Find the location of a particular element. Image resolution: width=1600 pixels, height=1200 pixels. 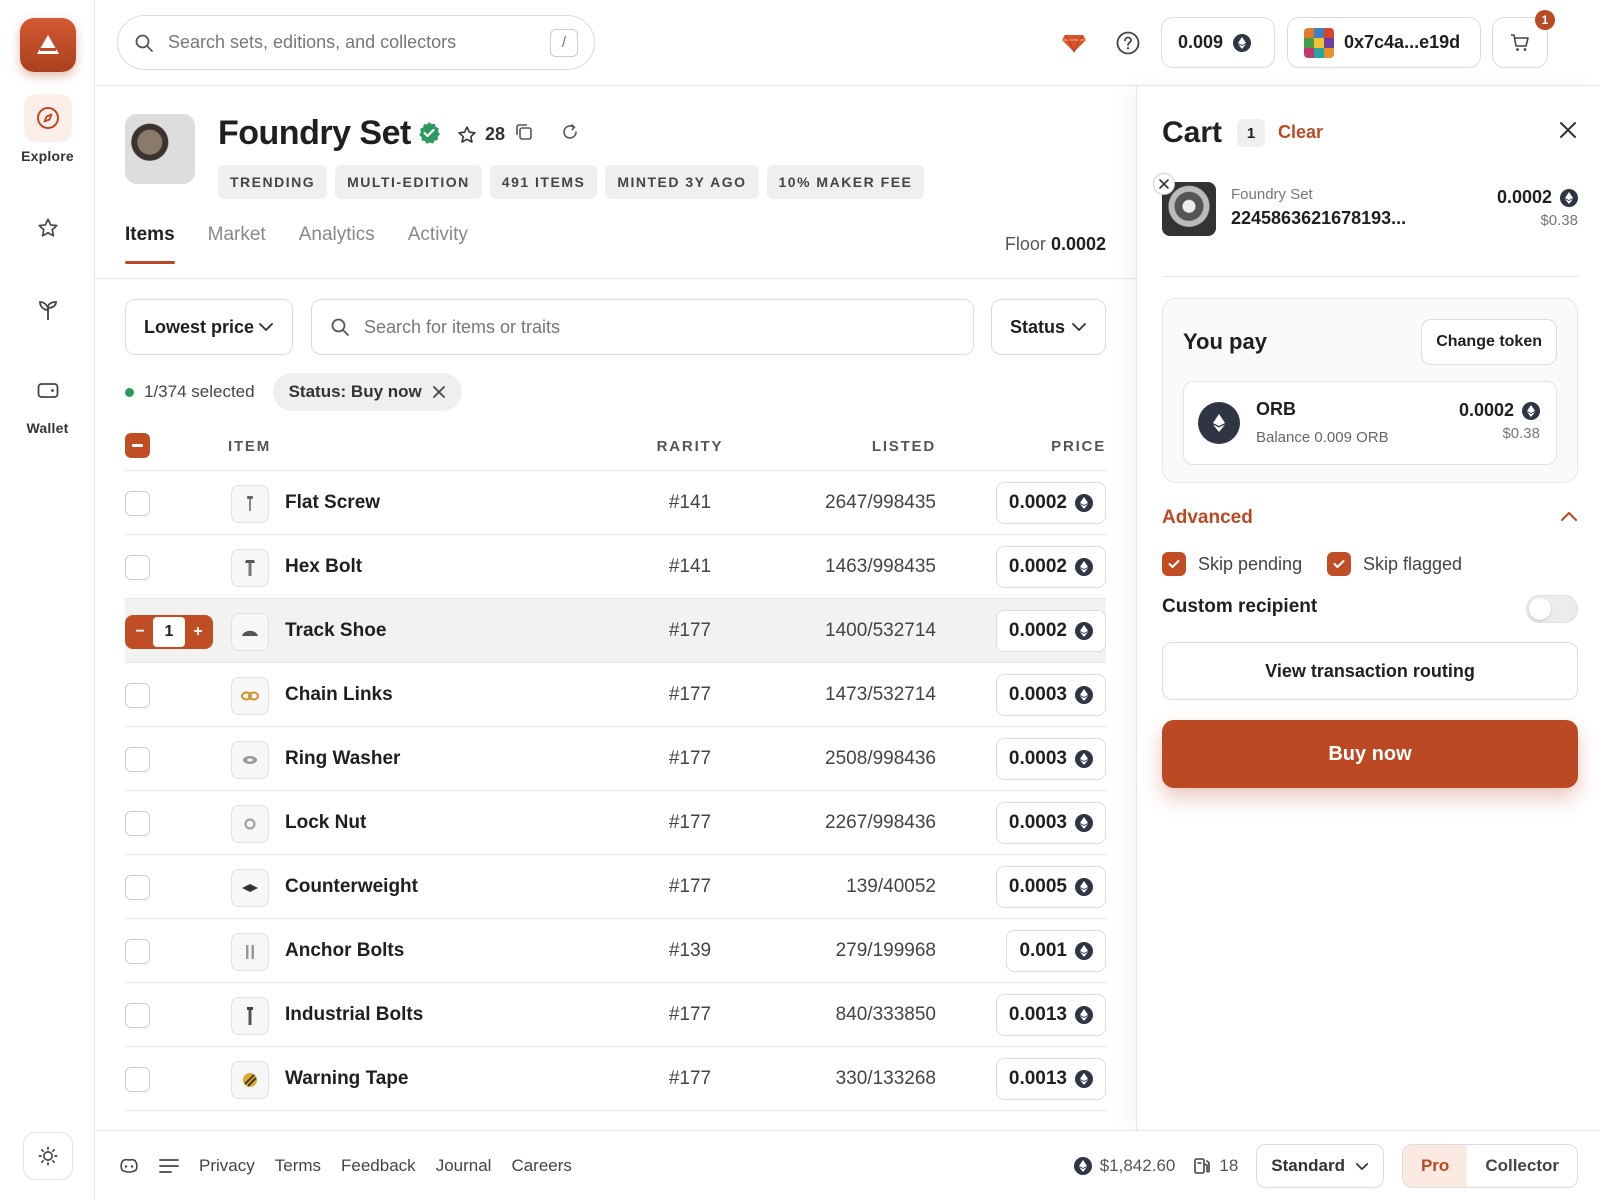

item-name: Ring Washer is located at coordinates (342, 759).